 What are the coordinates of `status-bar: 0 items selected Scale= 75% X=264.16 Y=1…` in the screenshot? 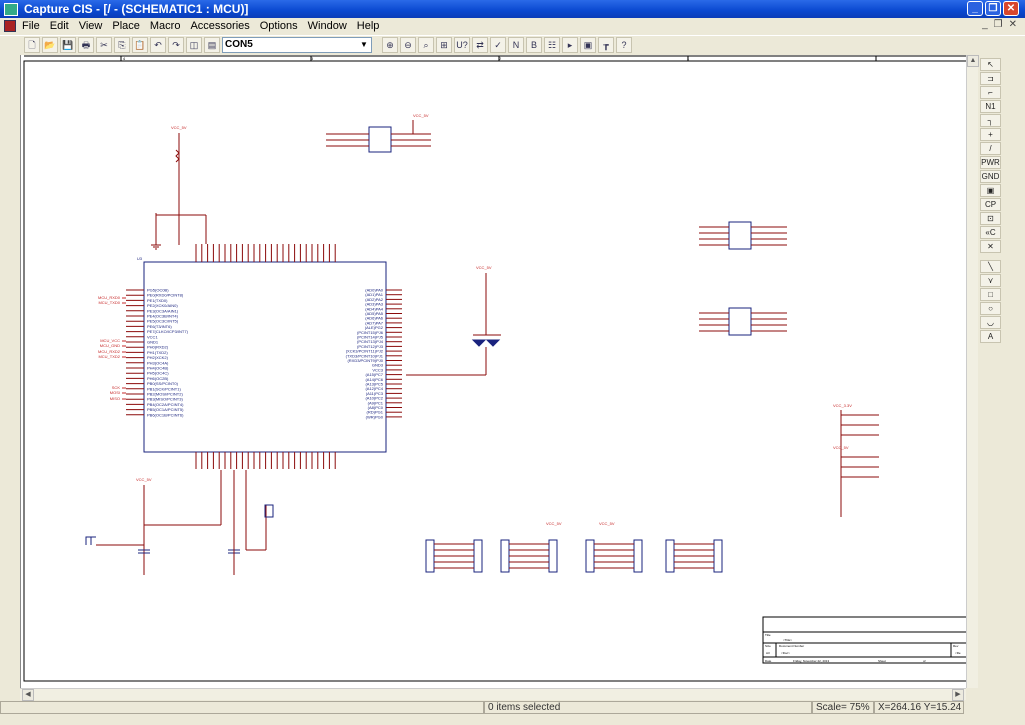 It's located at (512, 708).